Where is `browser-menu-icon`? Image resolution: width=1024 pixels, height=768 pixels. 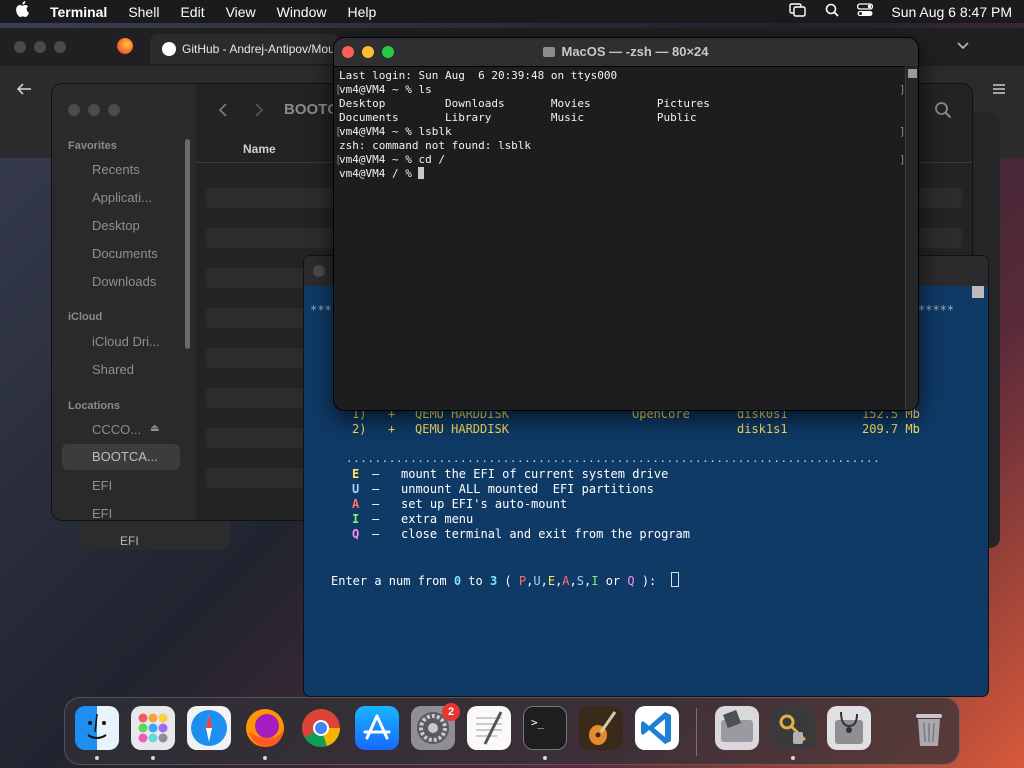 browser-menu-icon is located at coordinates (999, 91).